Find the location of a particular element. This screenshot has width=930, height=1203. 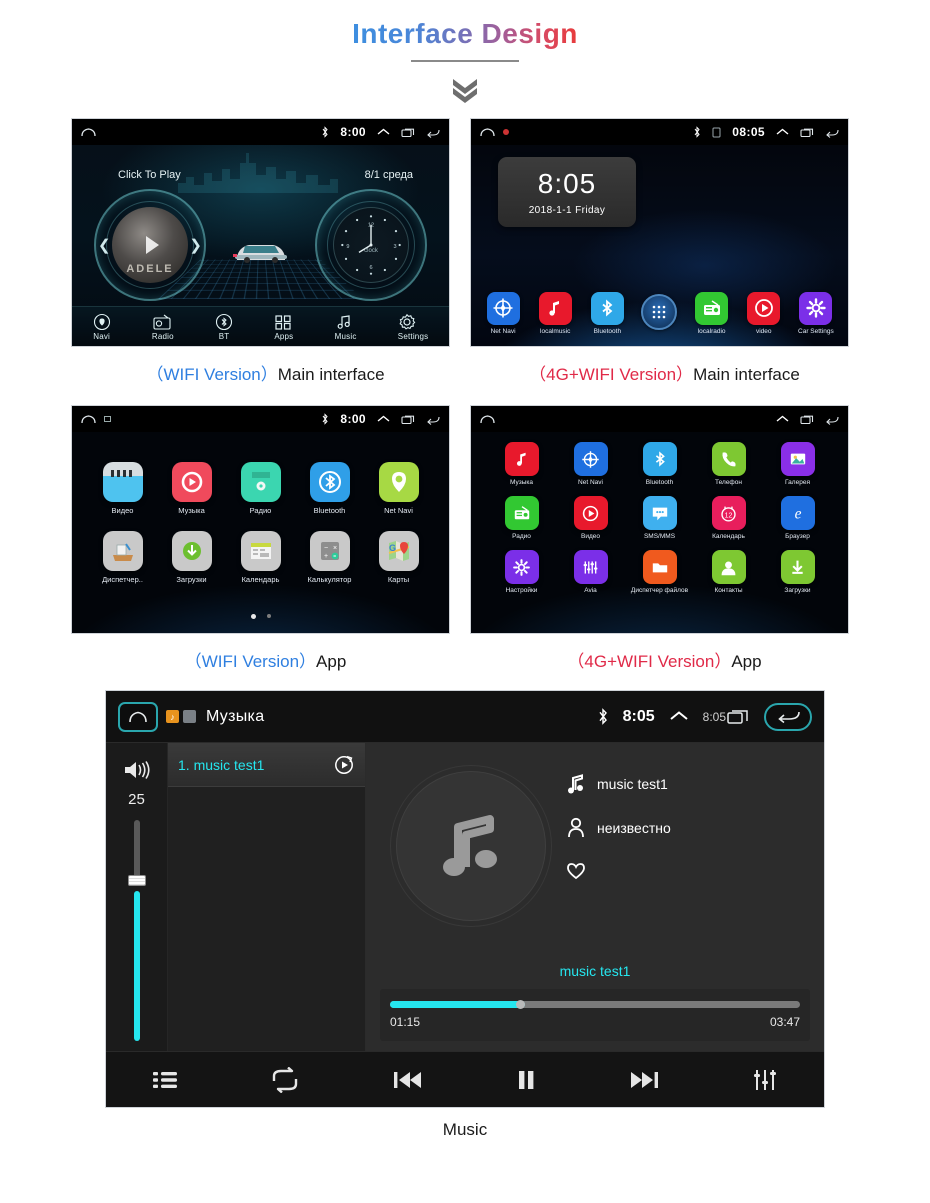

dock-item-car-settings: Car Settings is located at coordinates (816, 313).